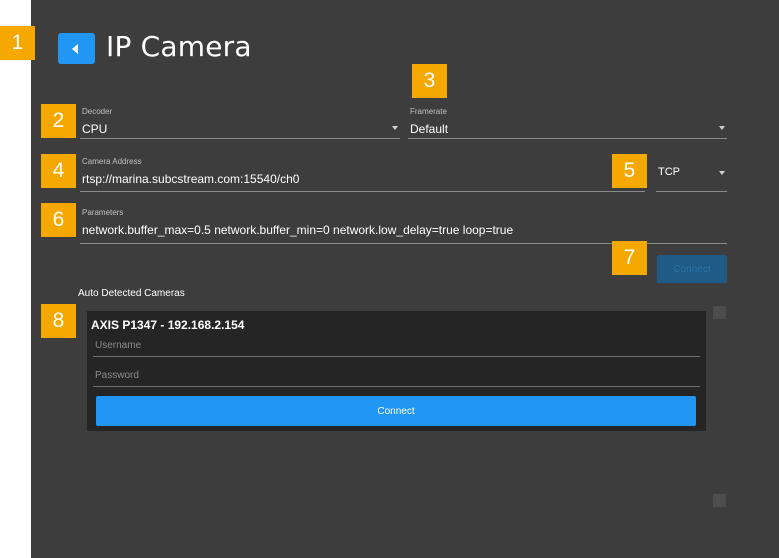 This screenshot has height=558, width=779. Describe the element at coordinates (692, 269) in the screenshot. I see `connect-button-disabled: Connect` at that location.